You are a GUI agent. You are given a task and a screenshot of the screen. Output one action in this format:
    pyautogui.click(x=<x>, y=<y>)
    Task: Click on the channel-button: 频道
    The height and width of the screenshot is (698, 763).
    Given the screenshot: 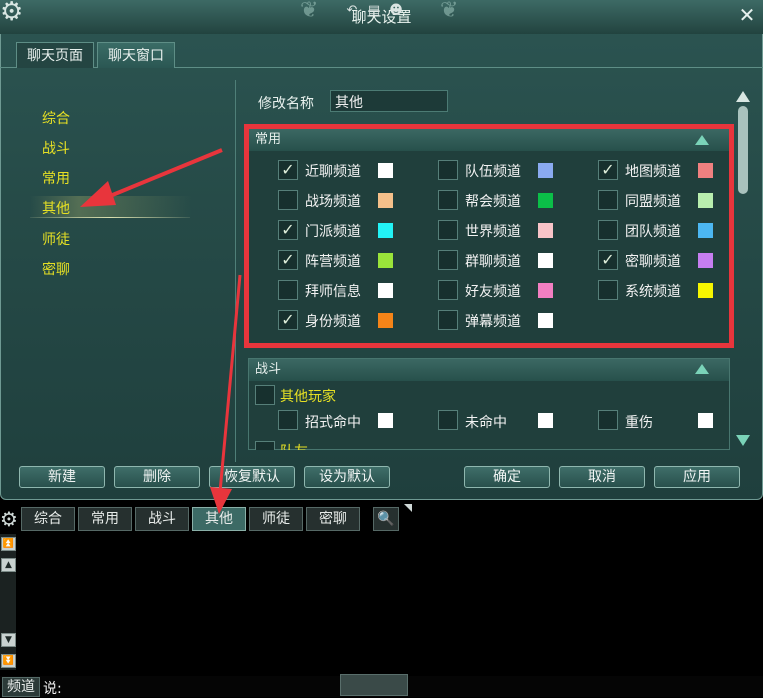 What is the action you would take?
    pyautogui.click(x=21, y=687)
    